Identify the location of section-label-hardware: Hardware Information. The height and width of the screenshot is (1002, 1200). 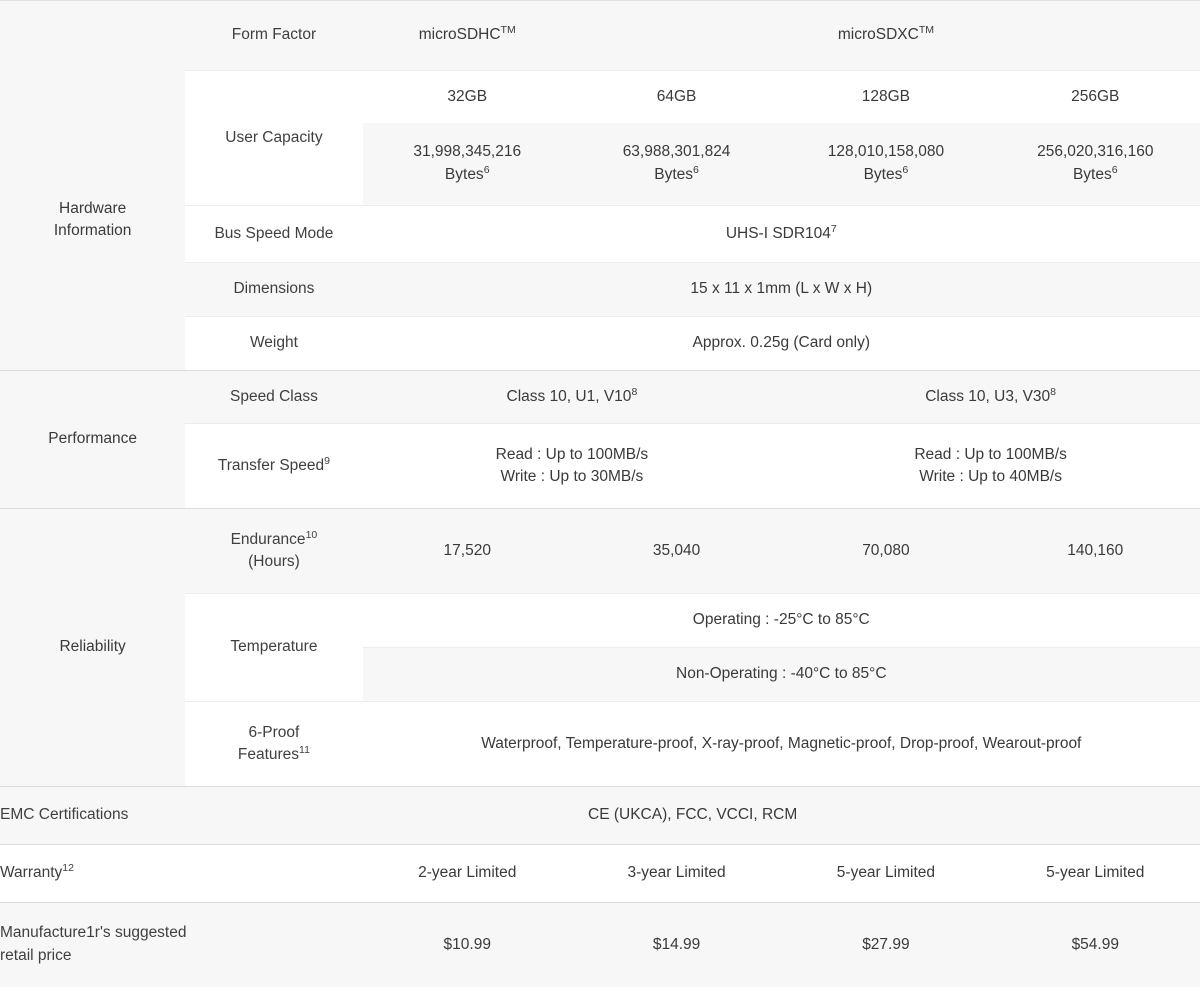
(93, 220).